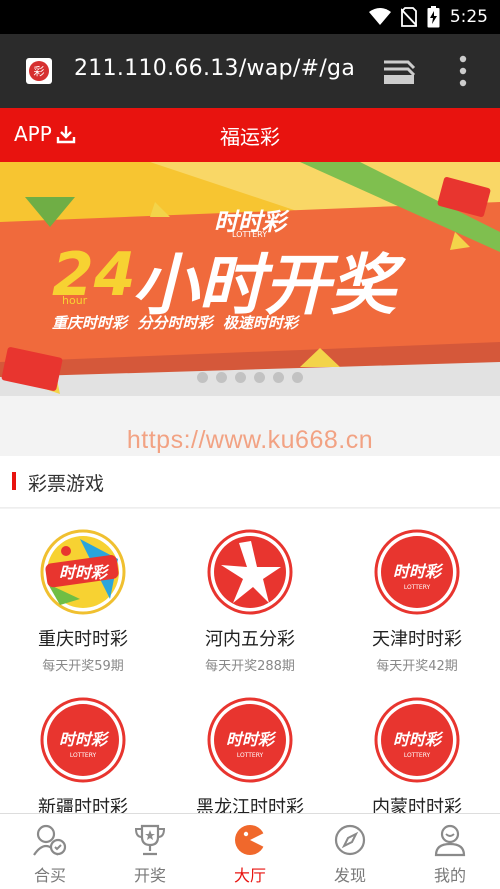  I want to click on nav-label: 发现, so click(349, 875).